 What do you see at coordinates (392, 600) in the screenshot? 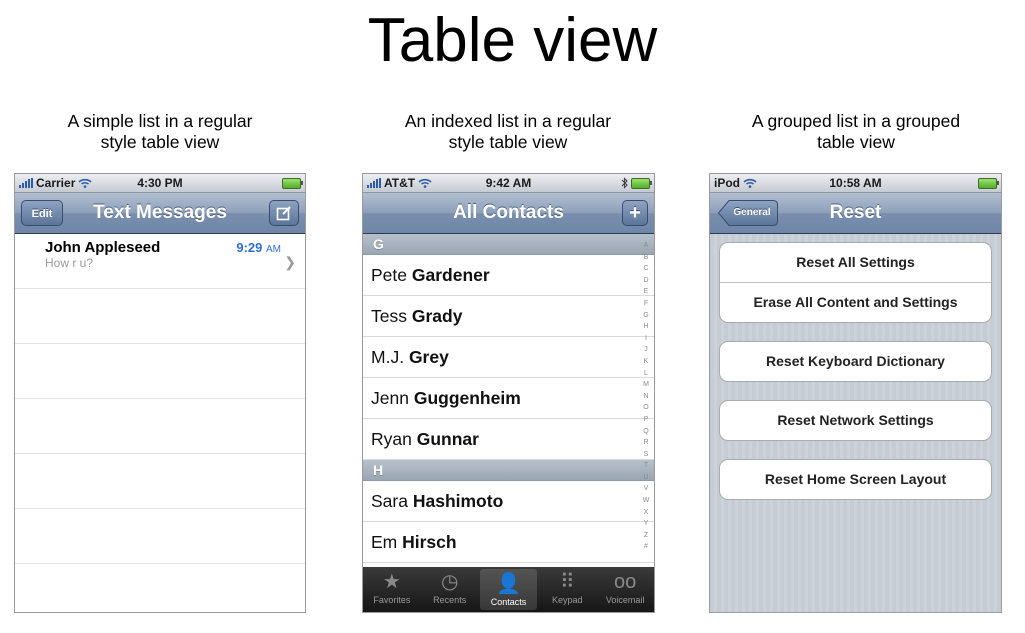
I see `tab-label: Favorites` at bounding box center [392, 600].